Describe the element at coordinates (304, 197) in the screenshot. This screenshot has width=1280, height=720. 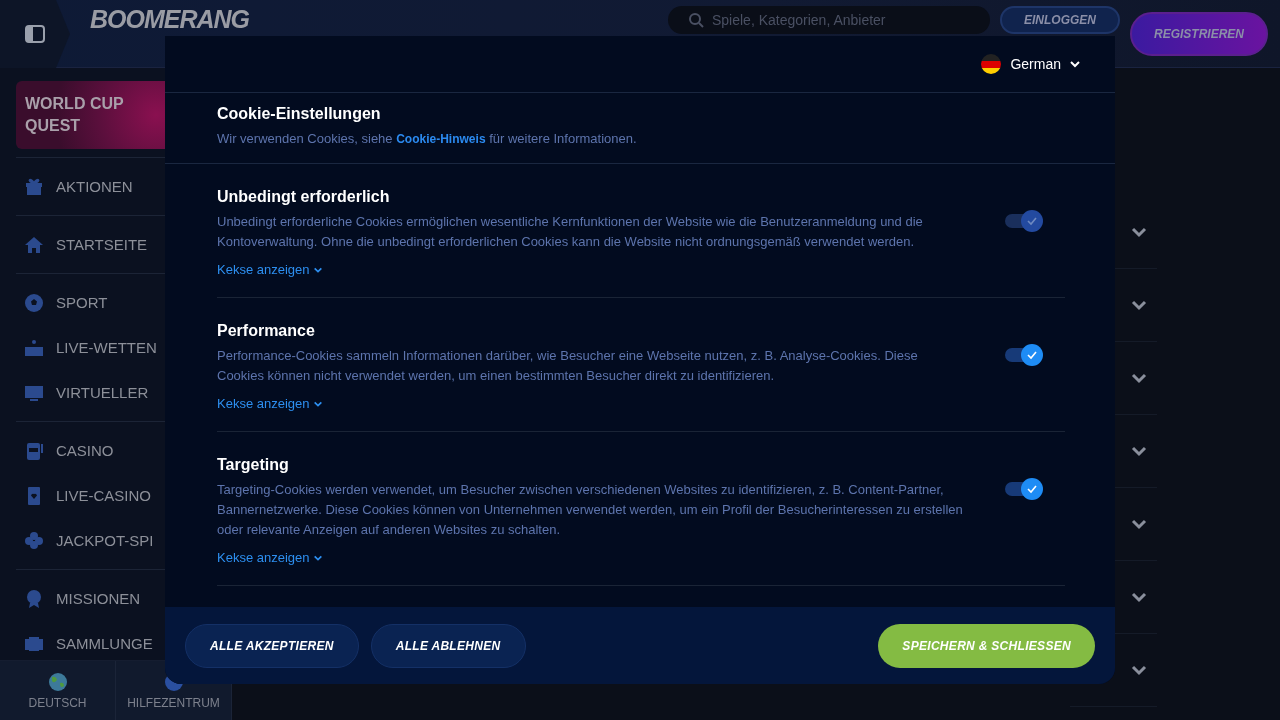
I see `category-title: Unbedingt erforderlich` at that location.